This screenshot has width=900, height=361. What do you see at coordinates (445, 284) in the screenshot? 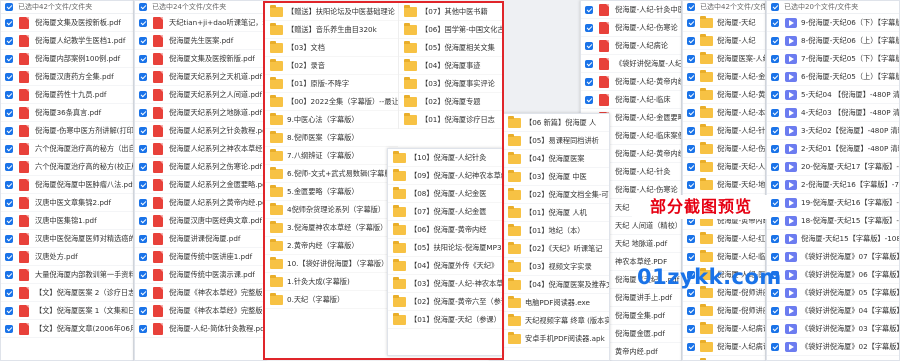
I see `folder-row: 【03】倪海厦-人纪-神农本草经` at bounding box center [445, 284].